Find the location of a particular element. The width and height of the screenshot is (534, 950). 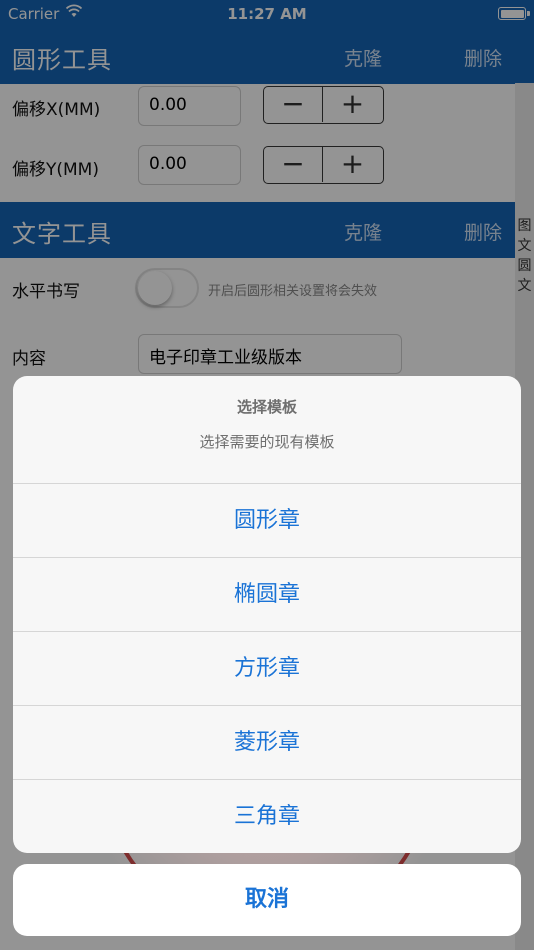

cancel-button: 取消 is located at coordinates (267, 900).